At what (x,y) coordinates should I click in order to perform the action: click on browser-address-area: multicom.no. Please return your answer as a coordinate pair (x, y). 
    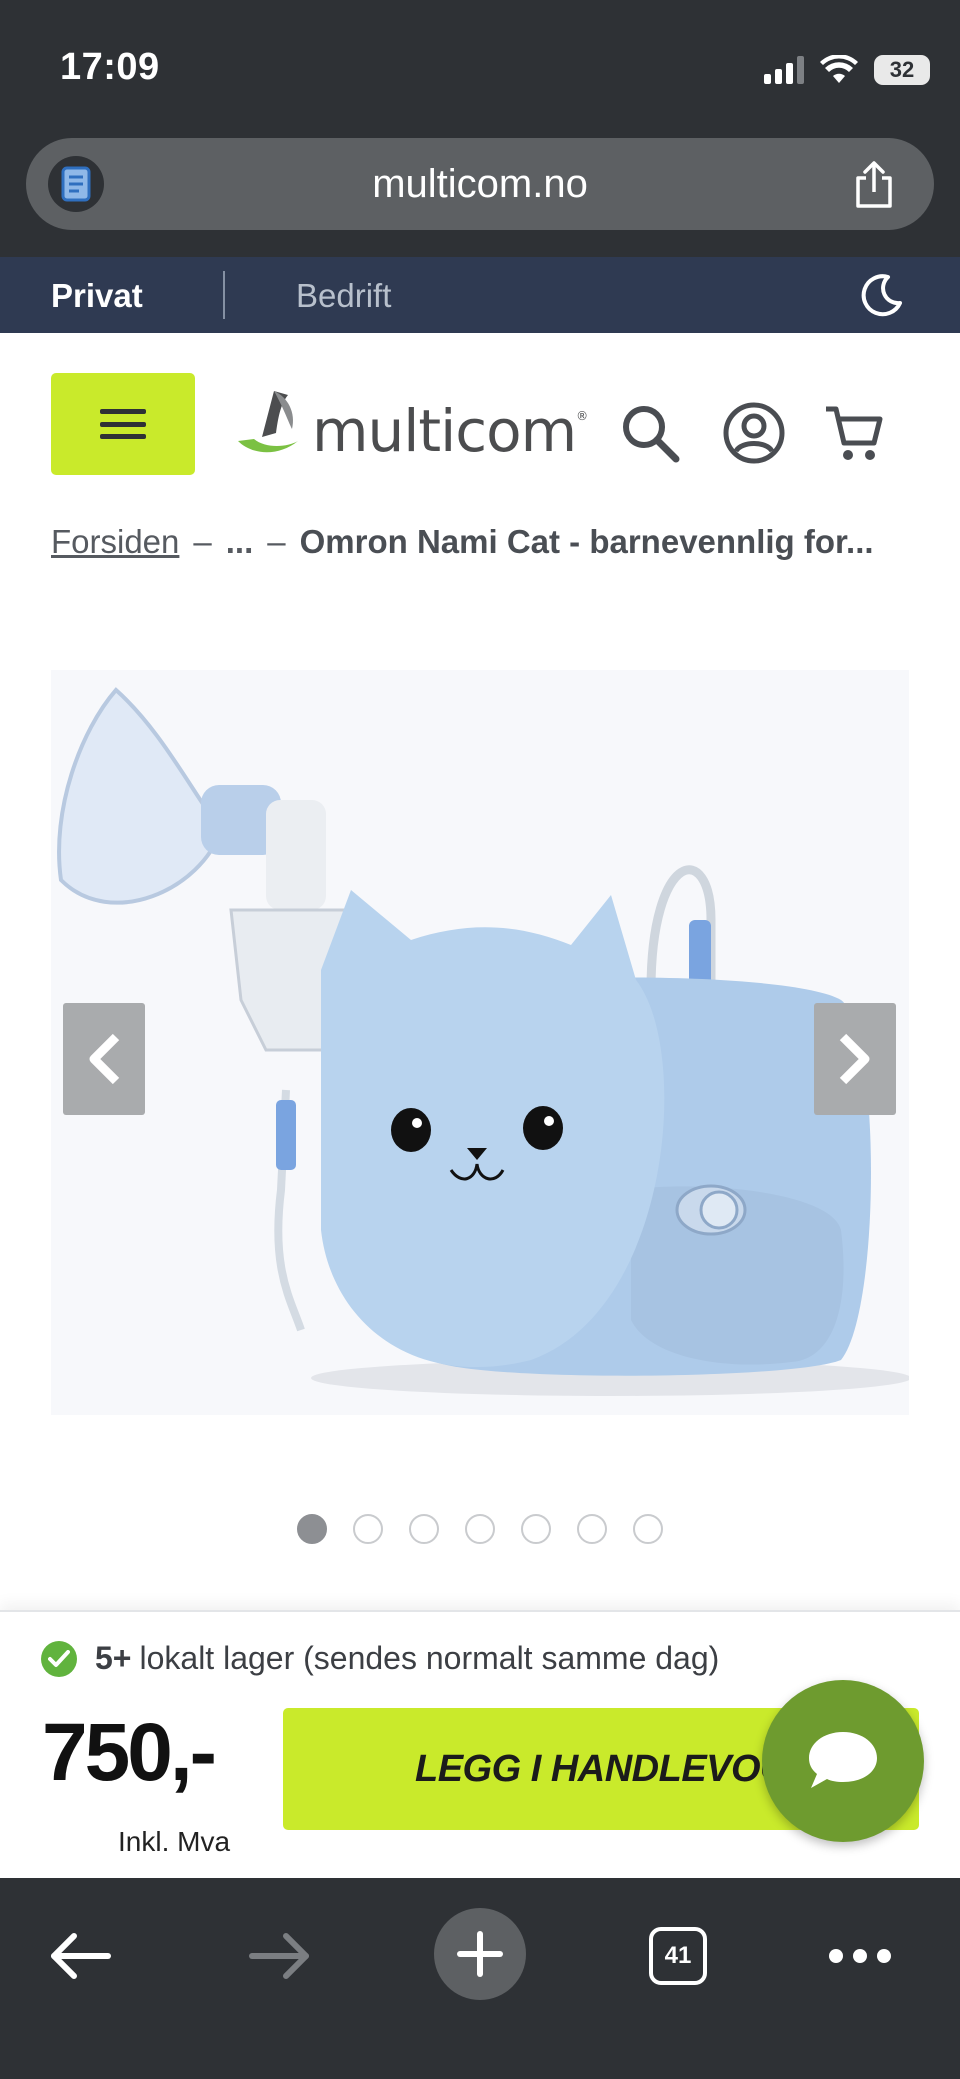
    Looking at the image, I should click on (480, 193).